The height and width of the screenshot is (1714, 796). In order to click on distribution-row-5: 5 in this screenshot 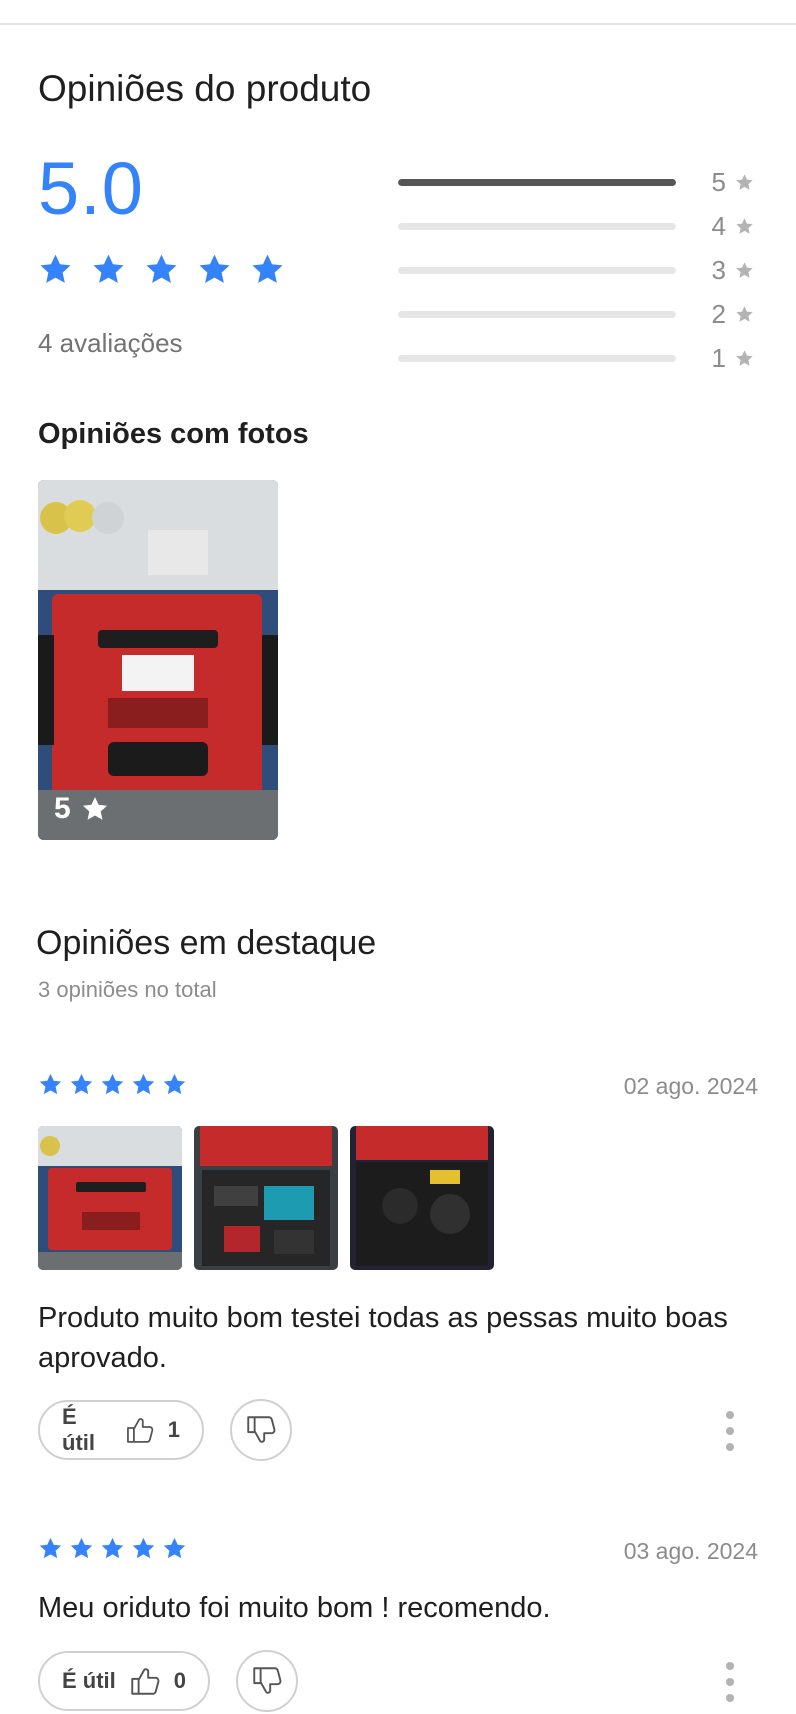, I will do `click(578, 182)`.